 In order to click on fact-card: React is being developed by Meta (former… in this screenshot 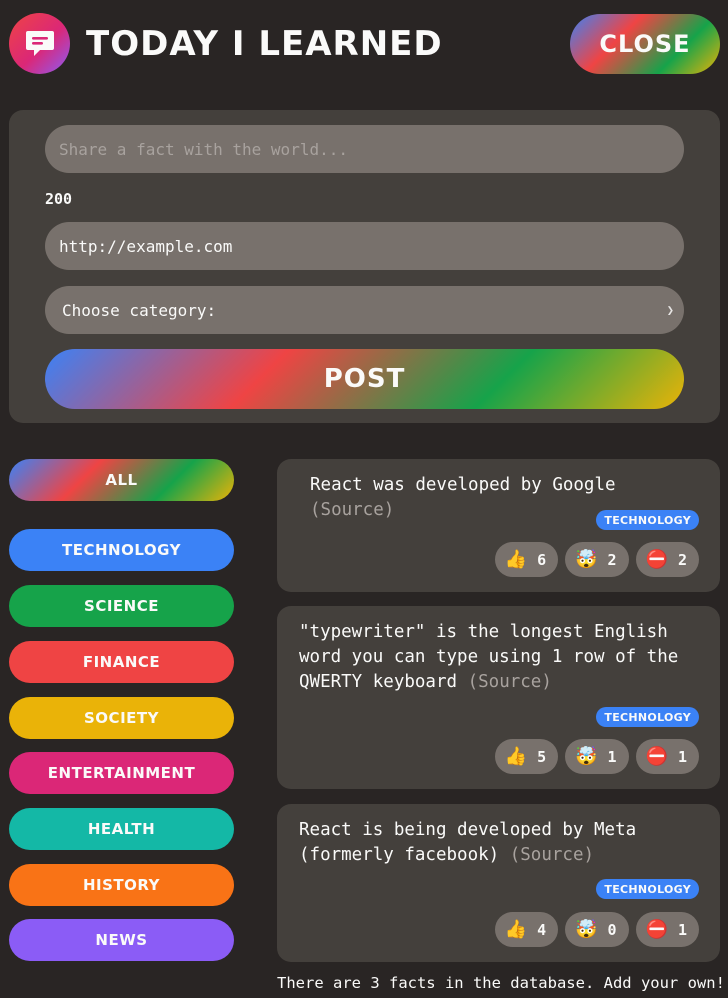, I will do `click(498, 883)`.